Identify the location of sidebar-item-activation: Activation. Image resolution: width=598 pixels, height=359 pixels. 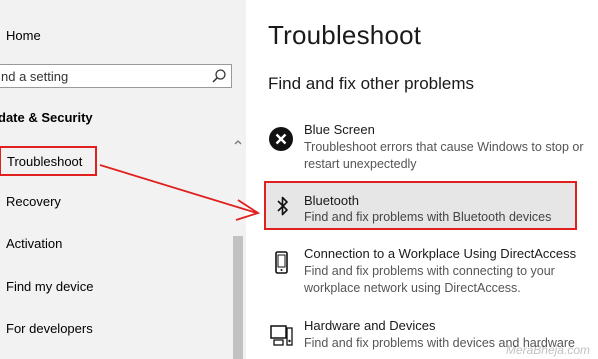
(34, 243).